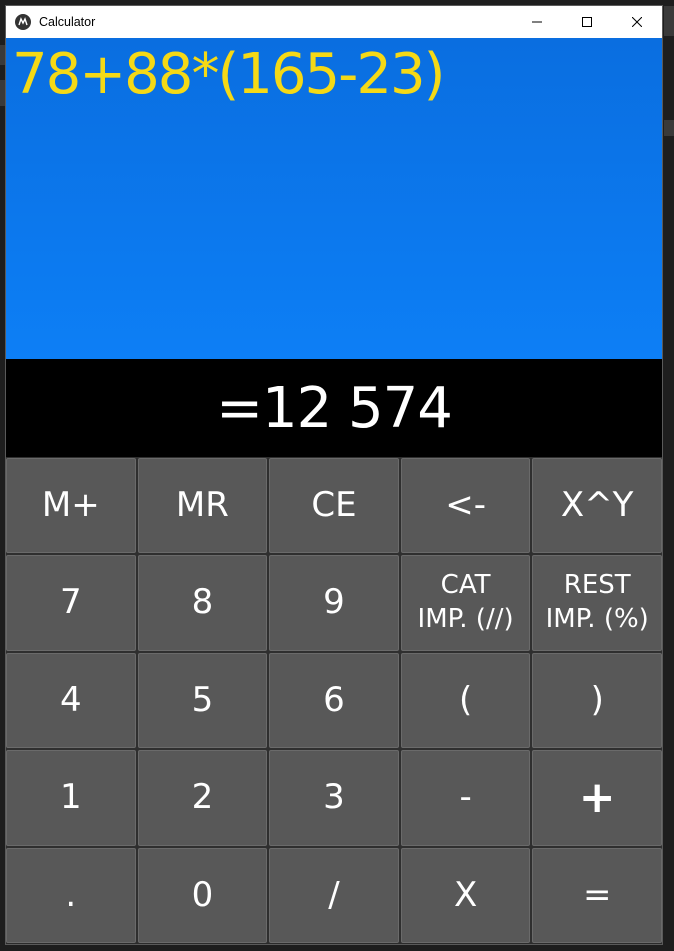 This screenshot has width=674, height=951. What do you see at coordinates (228, 74) in the screenshot?
I see `expression-text: 78+88*(165-23)` at bounding box center [228, 74].